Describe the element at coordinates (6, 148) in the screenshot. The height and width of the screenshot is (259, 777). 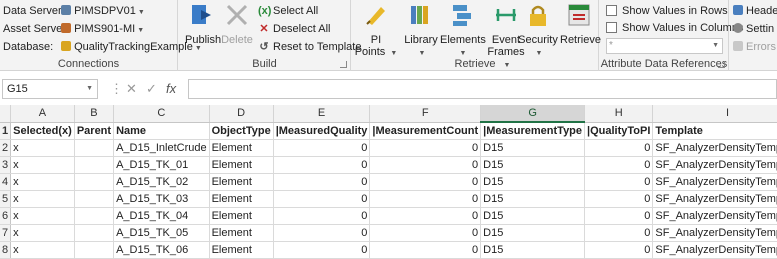
I see `row-number: 2` at that location.